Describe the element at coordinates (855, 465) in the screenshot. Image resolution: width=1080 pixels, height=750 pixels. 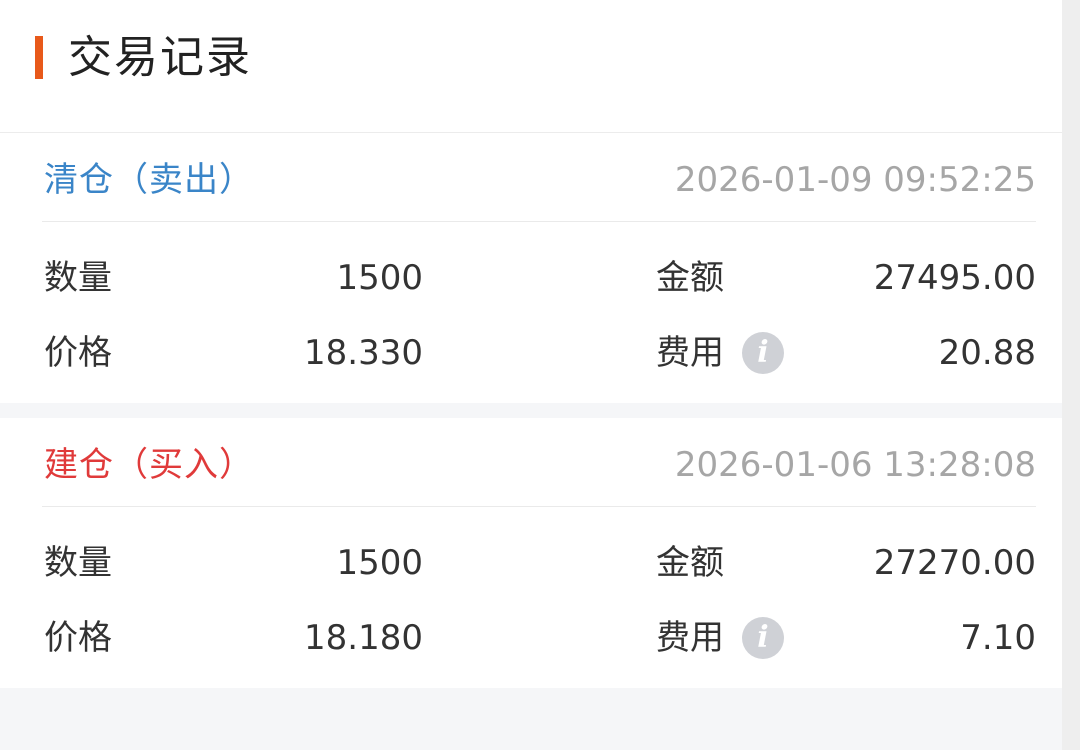
I see `trade-time: 2026-01-06 13:28:08` at that location.